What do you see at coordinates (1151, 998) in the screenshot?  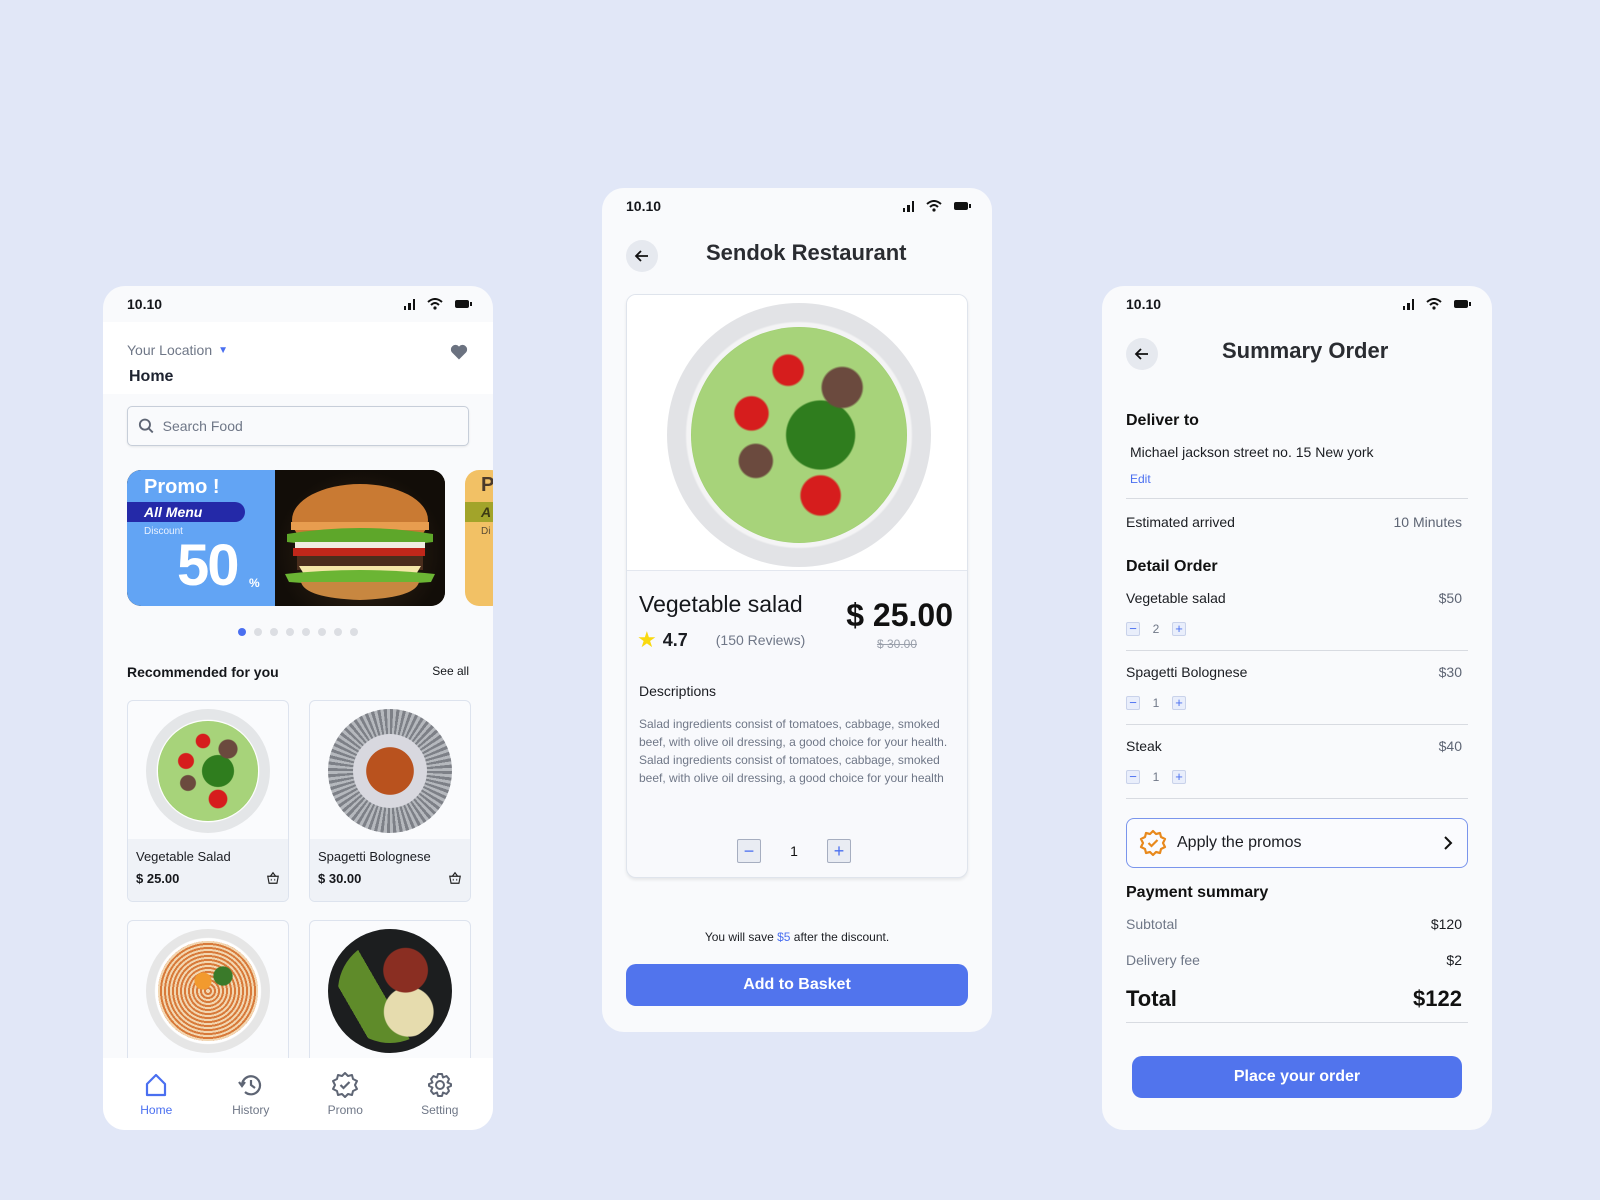 I see `total-label: Total` at bounding box center [1151, 998].